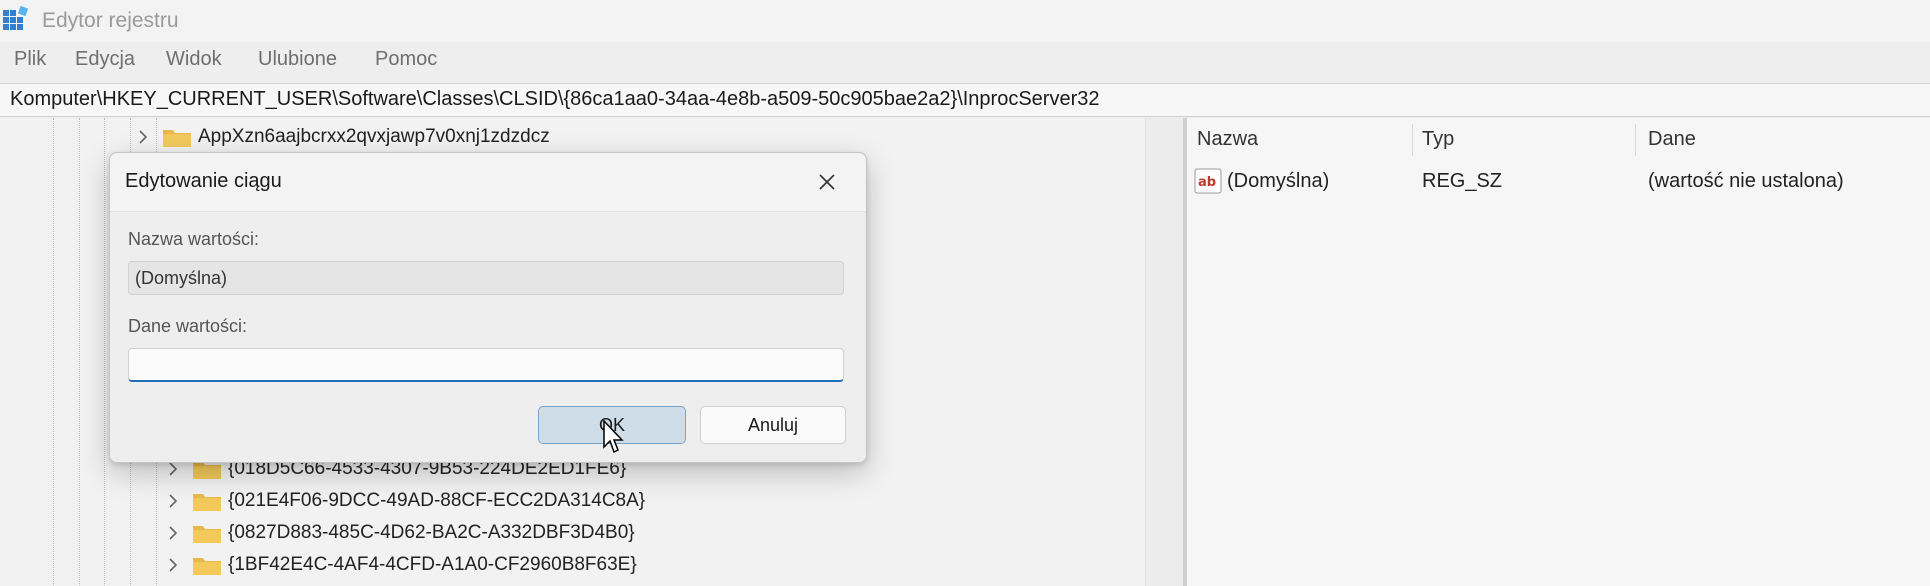 The image size is (1930, 586). Describe the element at coordinates (773, 425) in the screenshot. I see `cancel-button: Anuluj` at that location.